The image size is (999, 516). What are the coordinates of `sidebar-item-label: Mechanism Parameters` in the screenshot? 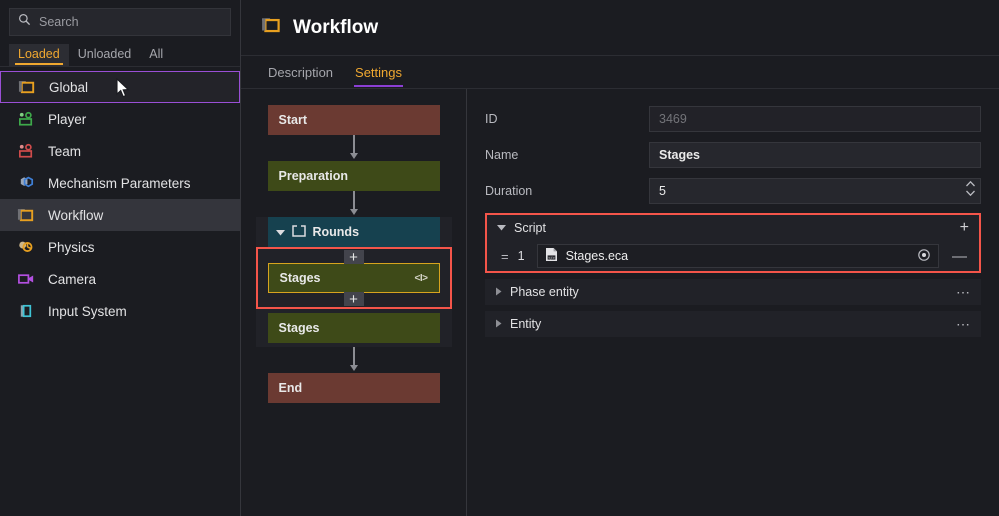 It's located at (119, 183).